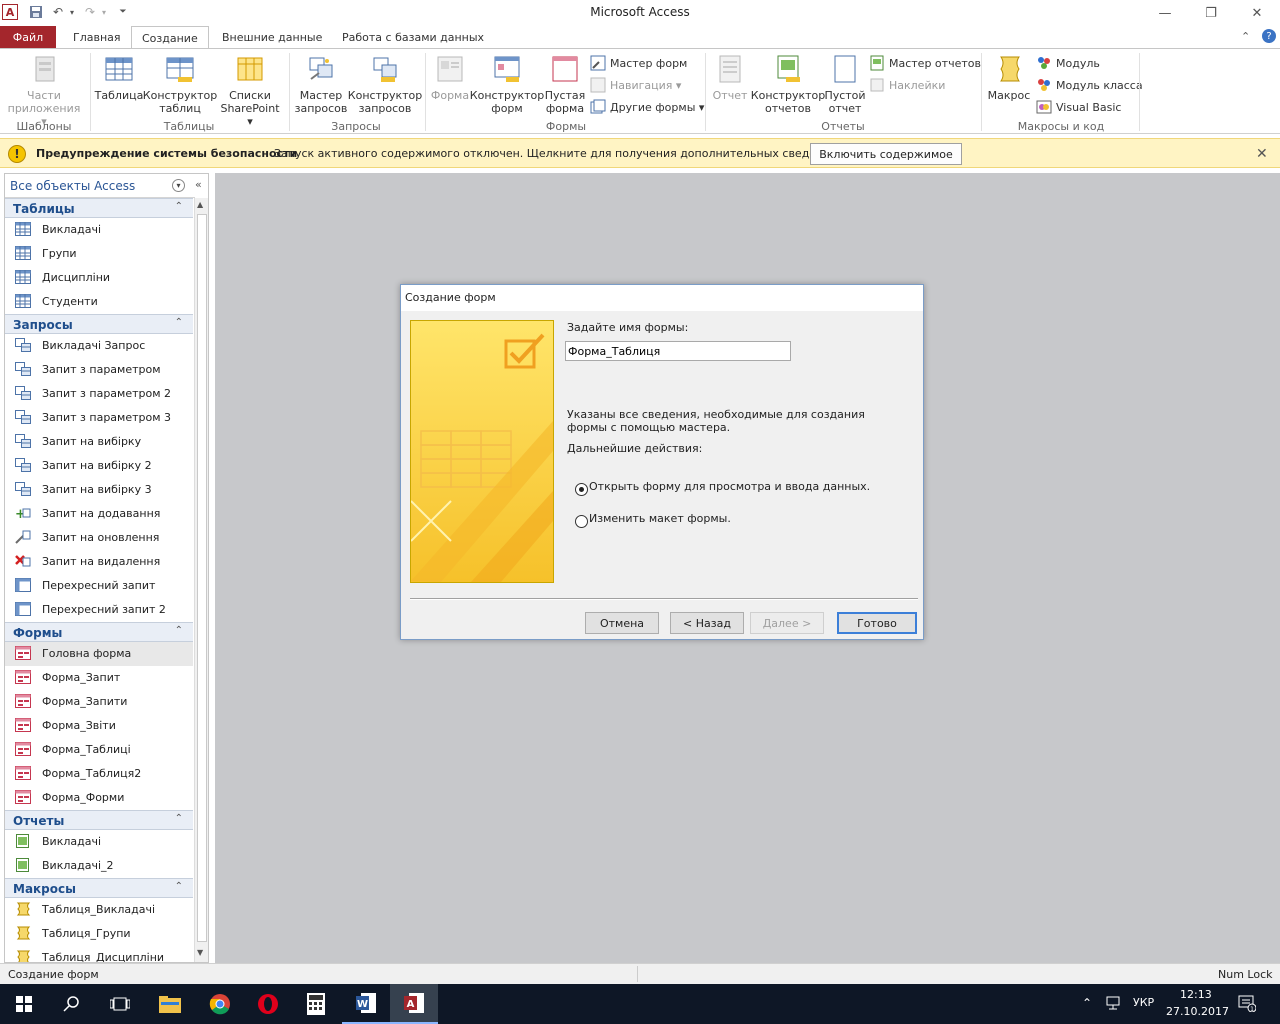  Describe the element at coordinates (886, 154) in the screenshot. I see `enable-content-button: Включить содержимое` at that location.